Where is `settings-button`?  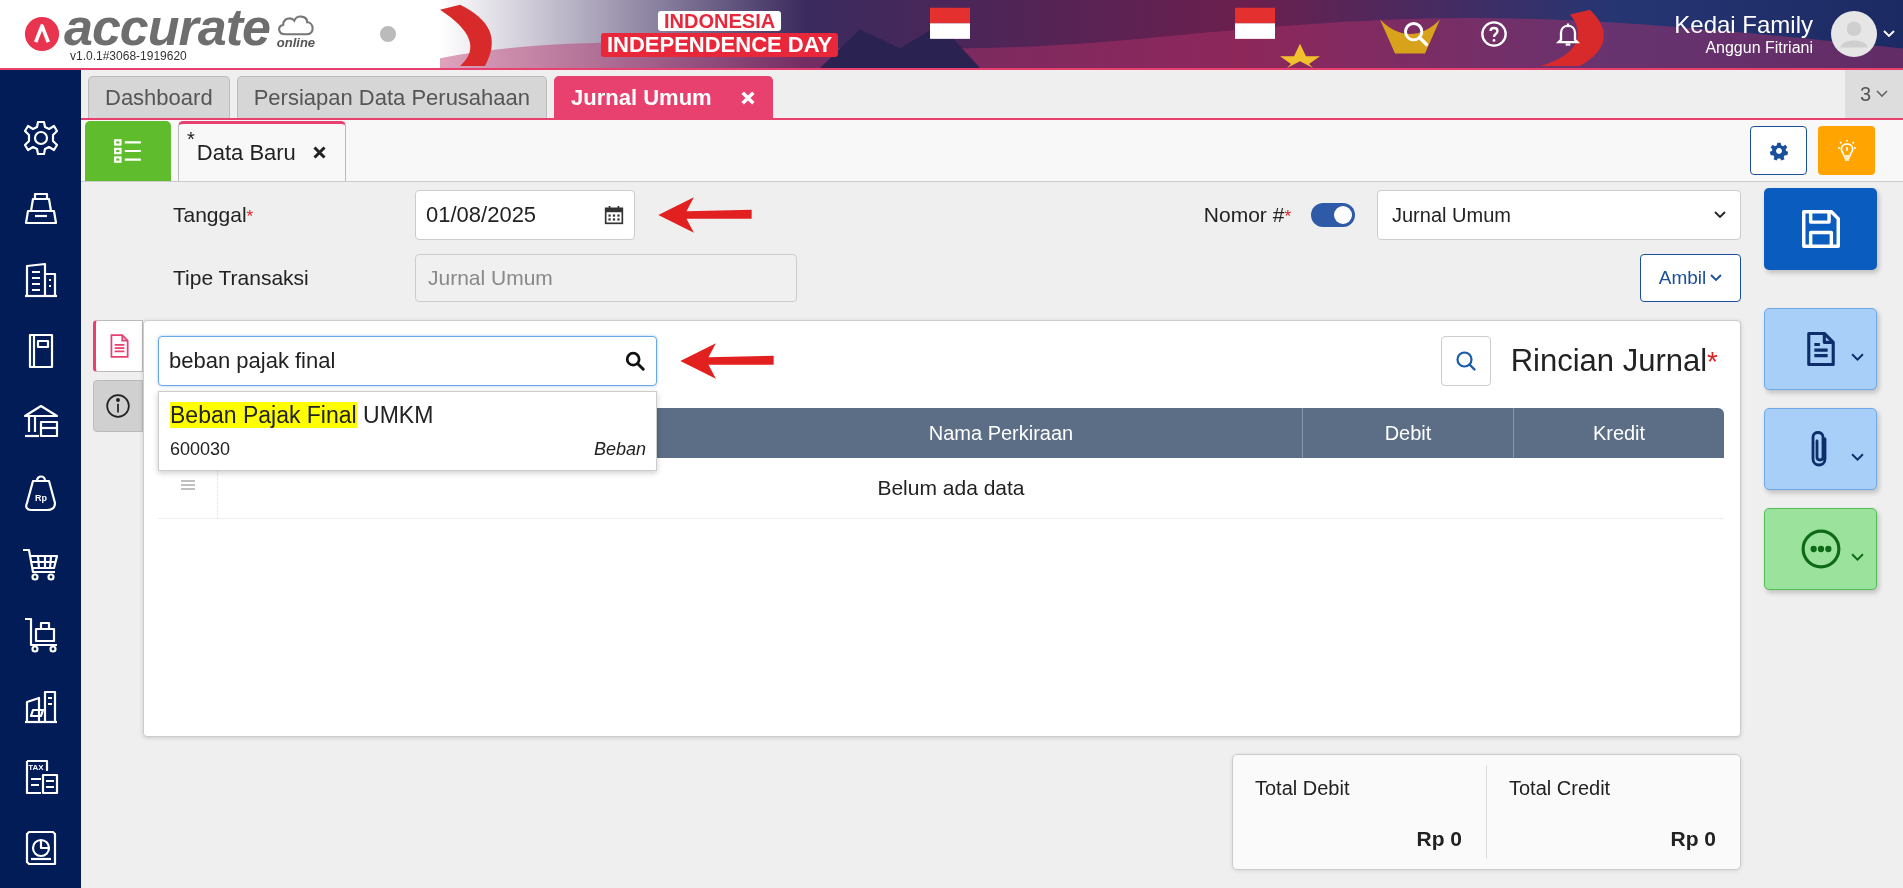
settings-button is located at coordinates (1778, 150).